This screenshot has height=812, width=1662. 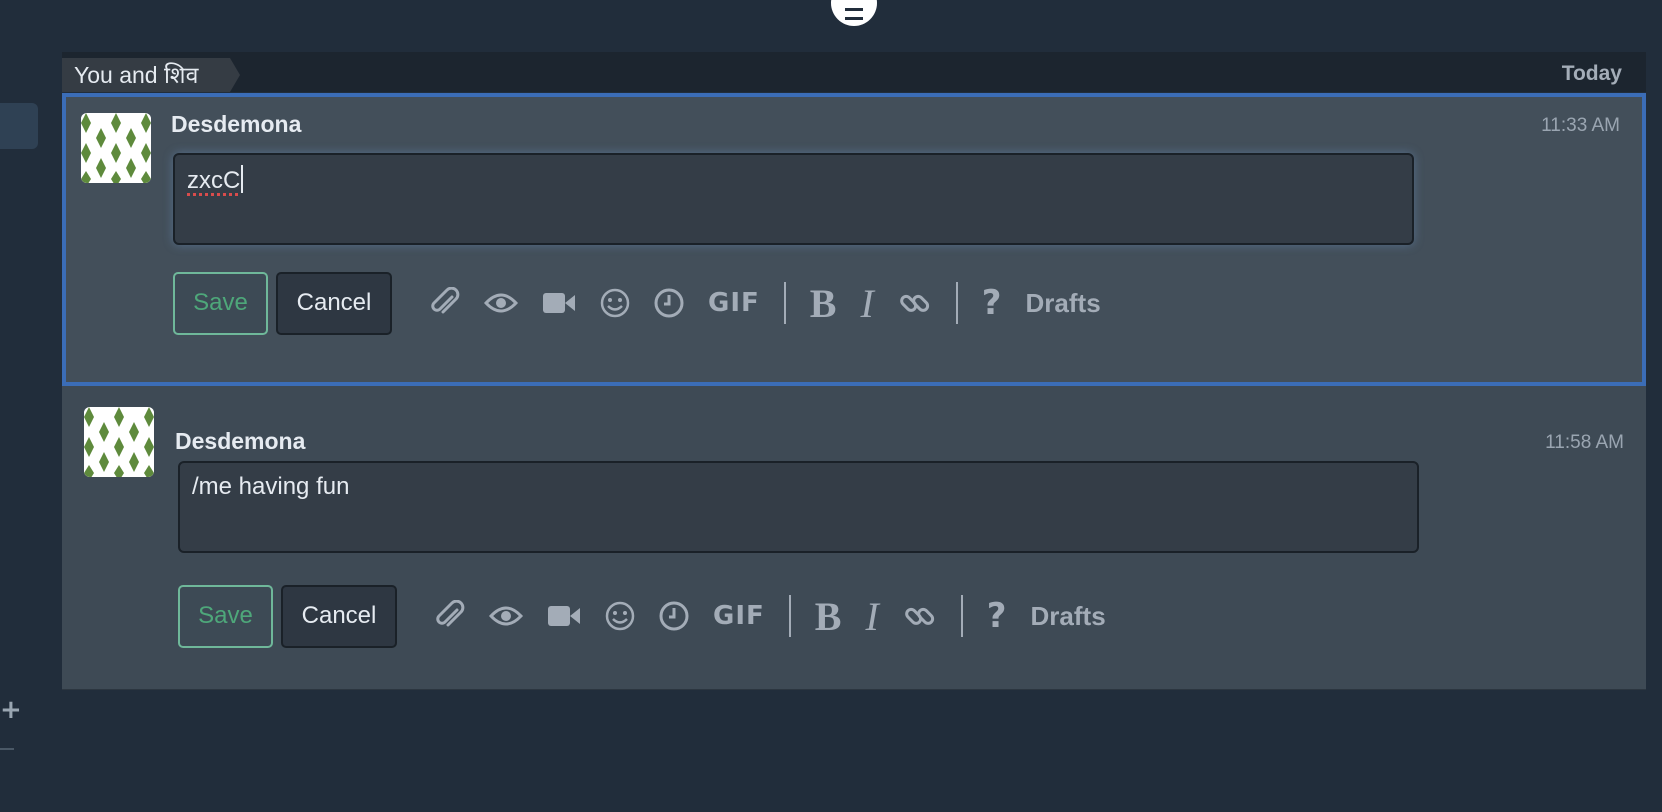 I want to click on recipient-label: You and शिव, so click(x=151, y=75).